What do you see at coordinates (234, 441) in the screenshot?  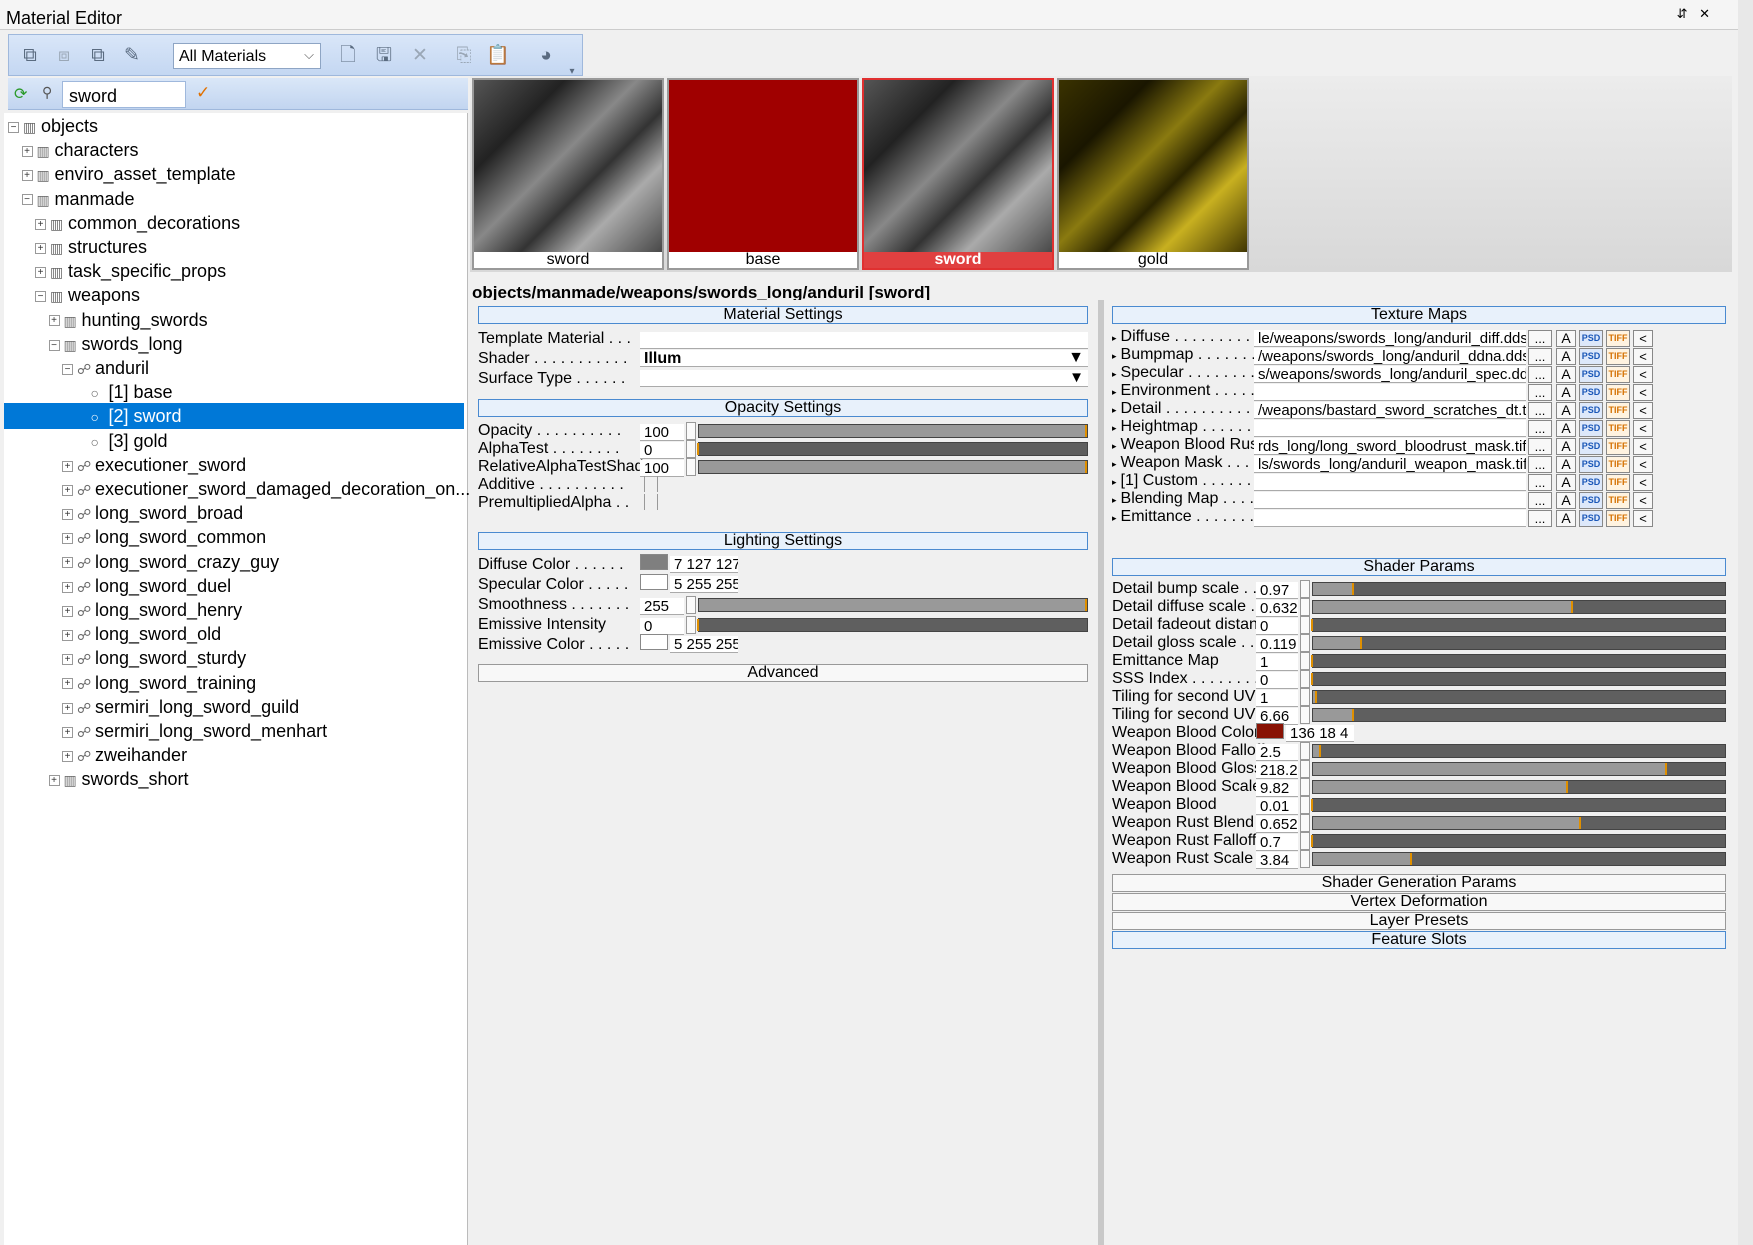 I see `tree-node: ○ [3] gold` at bounding box center [234, 441].